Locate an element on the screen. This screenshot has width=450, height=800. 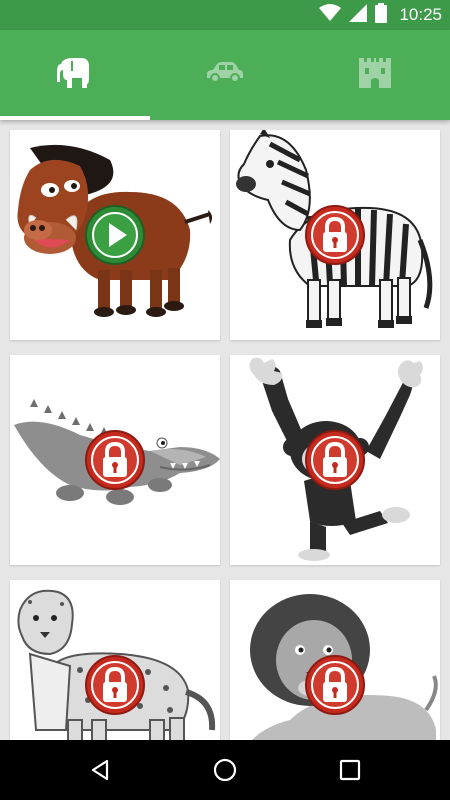
tab-vehicles is located at coordinates (225, 75).